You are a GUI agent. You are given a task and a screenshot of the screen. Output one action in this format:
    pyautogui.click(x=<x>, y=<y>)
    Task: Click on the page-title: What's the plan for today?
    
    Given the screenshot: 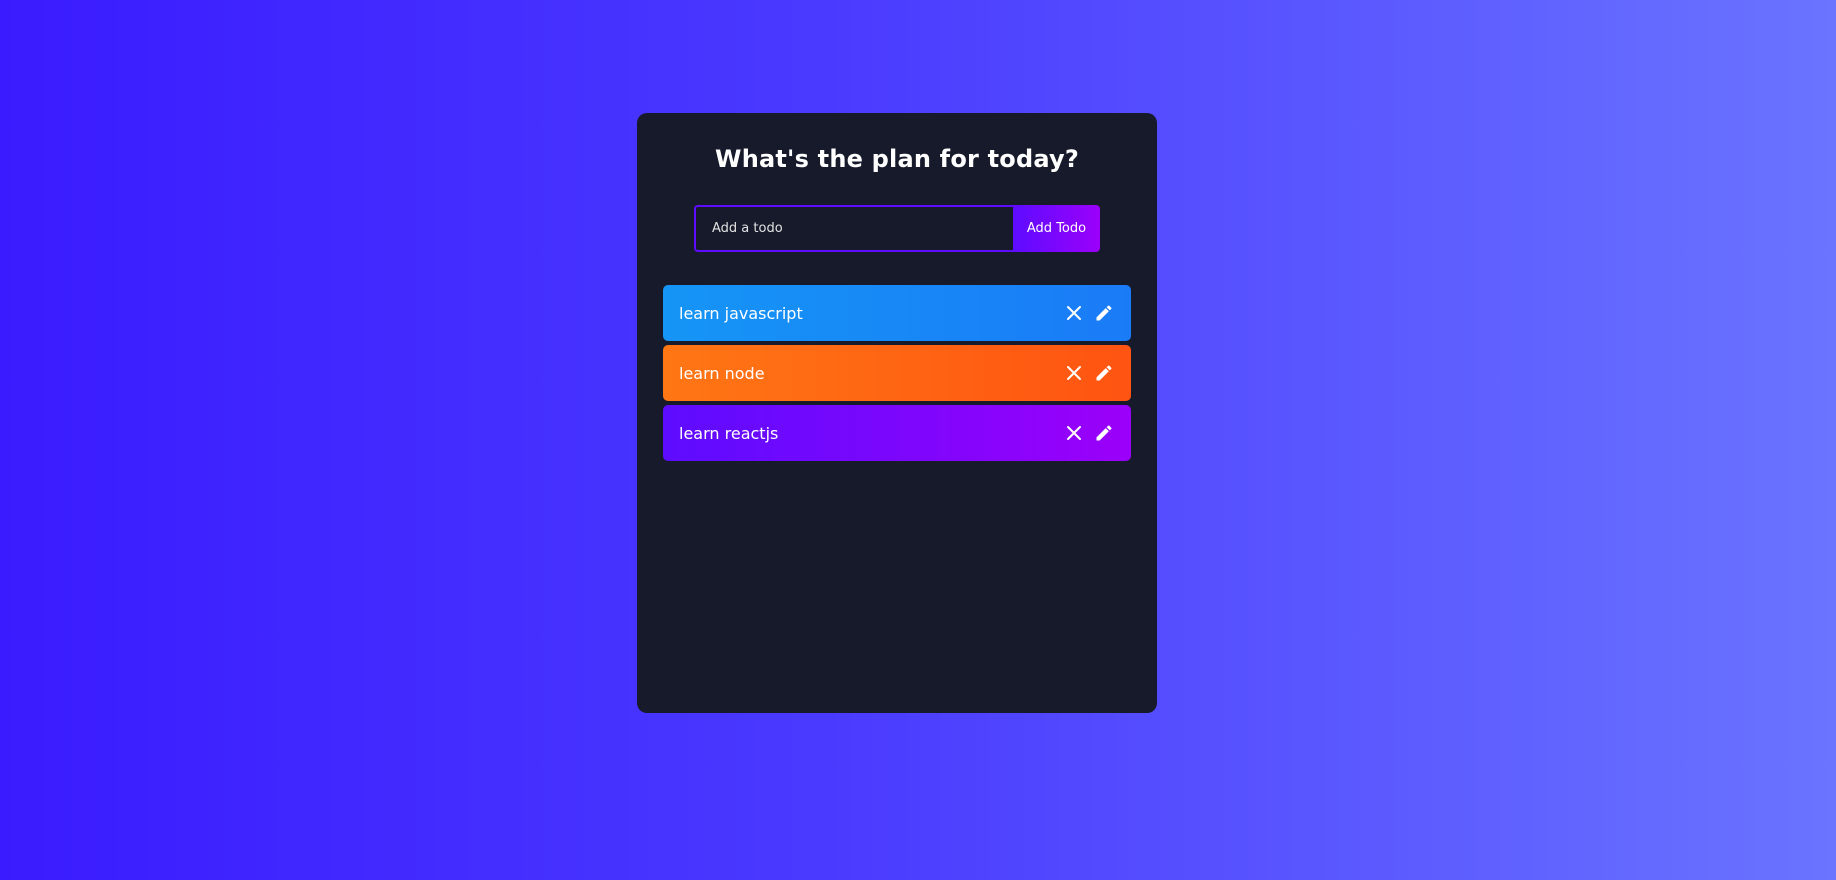 What is the action you would take?
    pyautogui.click(x=897, y=159)
    